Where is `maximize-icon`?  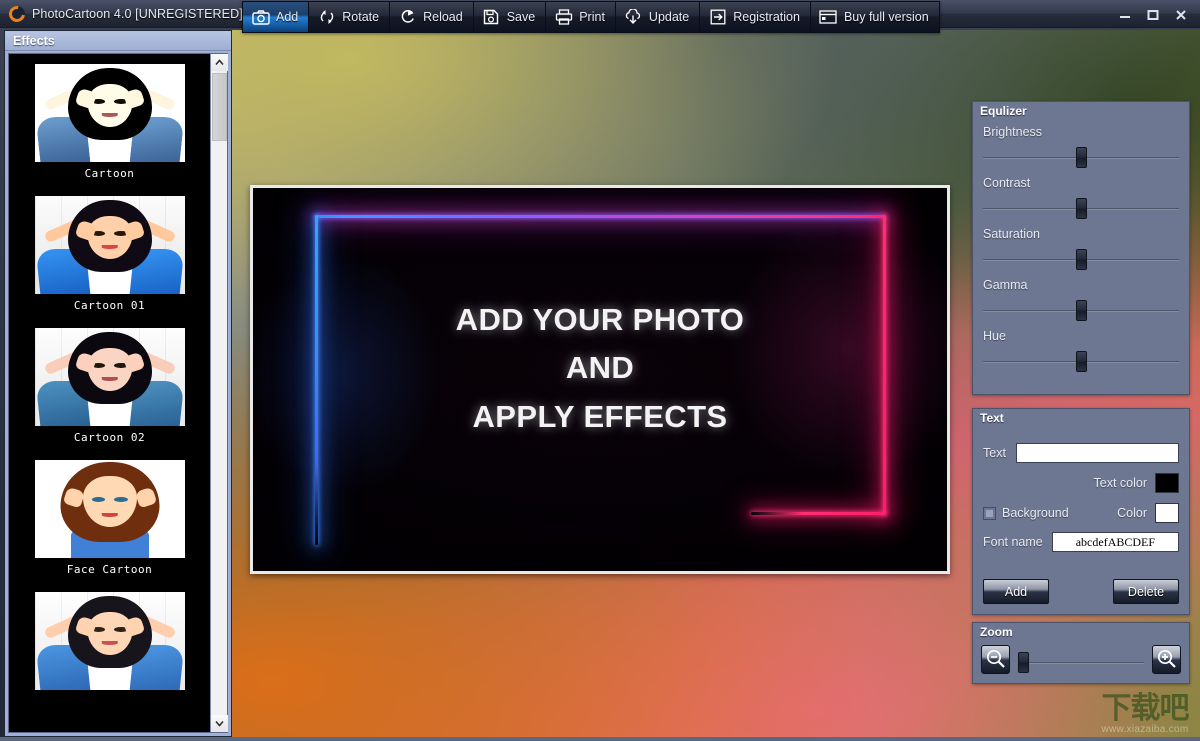
maximize-icon is located at coordinates (1153, 15).